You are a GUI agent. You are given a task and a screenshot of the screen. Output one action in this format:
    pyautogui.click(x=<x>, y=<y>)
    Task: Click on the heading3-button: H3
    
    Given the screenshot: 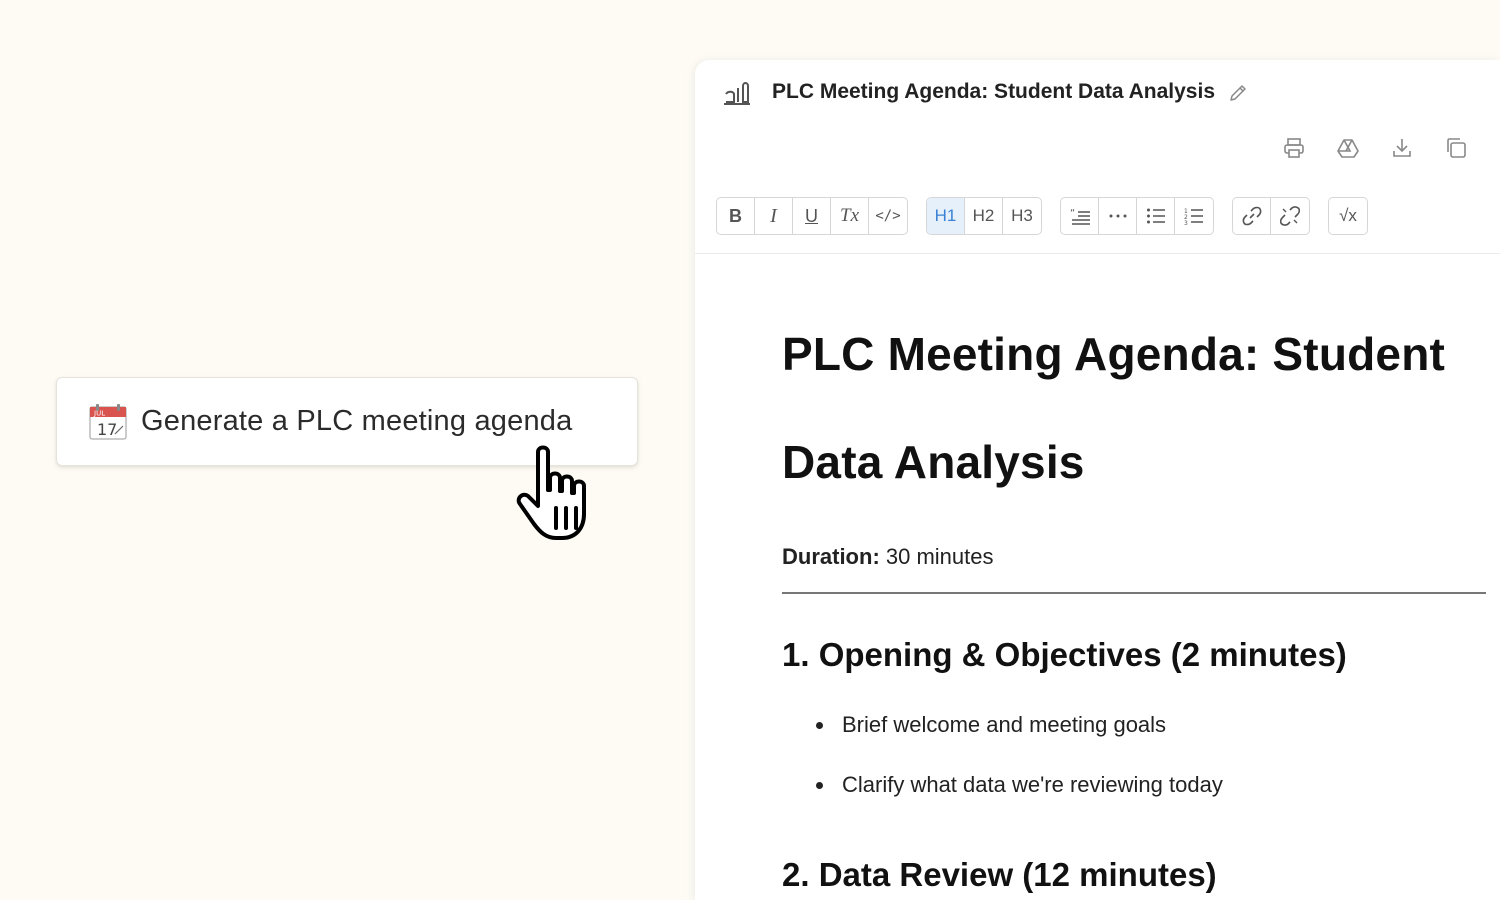 What is the action you would take?
    pyautogui.click(x=1022, y=216)
    